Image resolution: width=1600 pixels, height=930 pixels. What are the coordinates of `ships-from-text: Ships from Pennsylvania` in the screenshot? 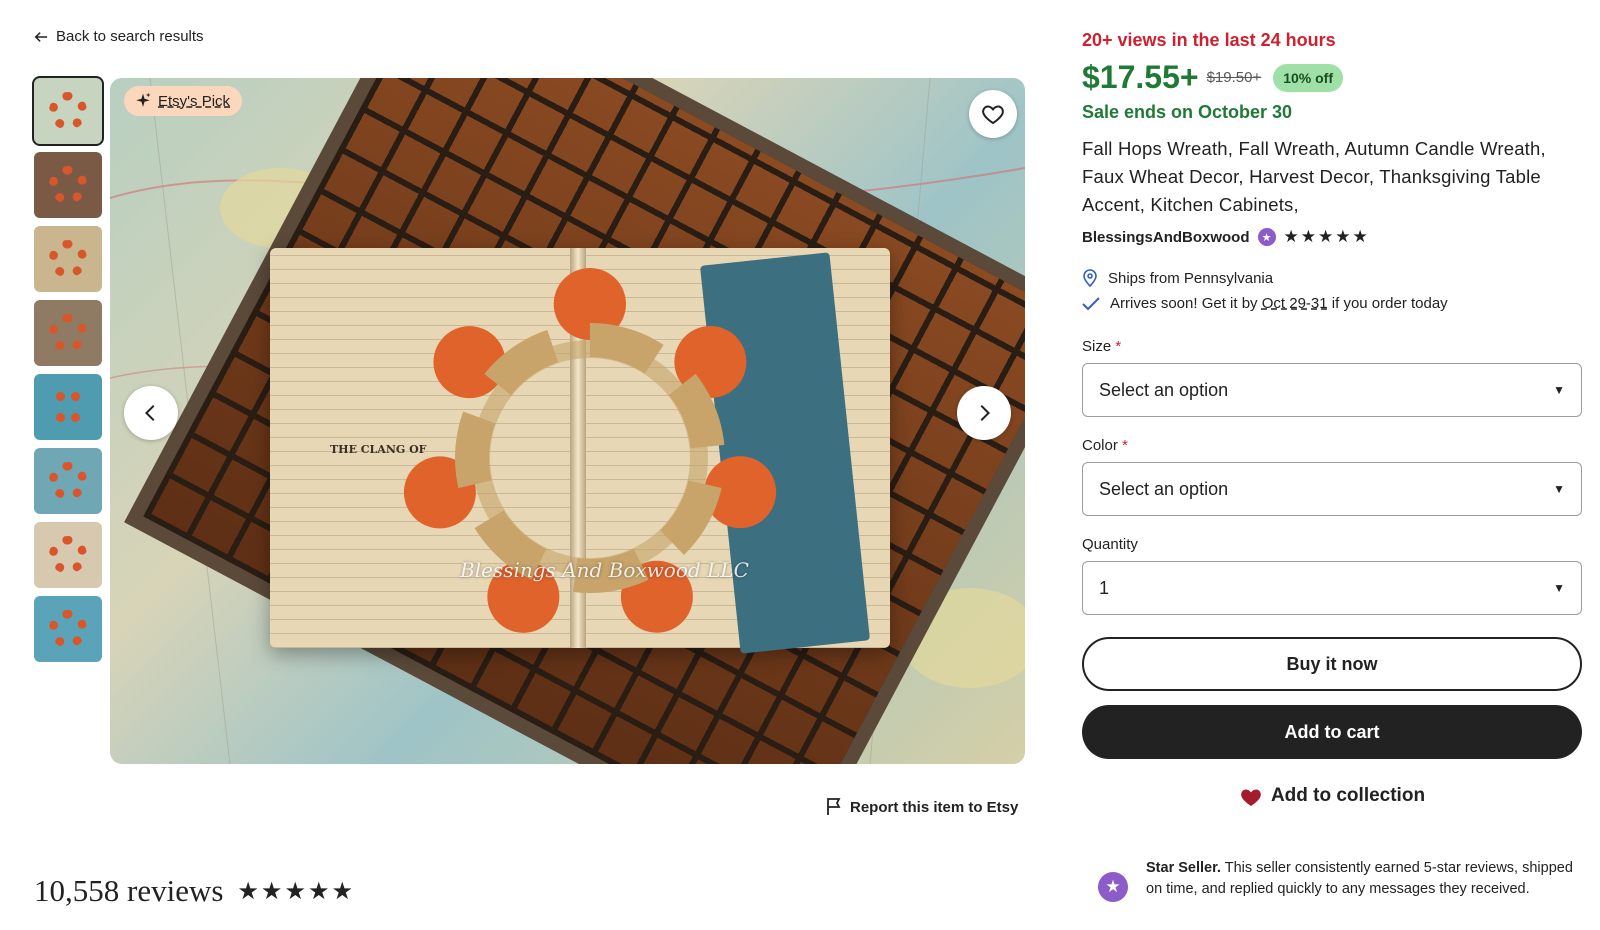 It's located at (1191, 278).